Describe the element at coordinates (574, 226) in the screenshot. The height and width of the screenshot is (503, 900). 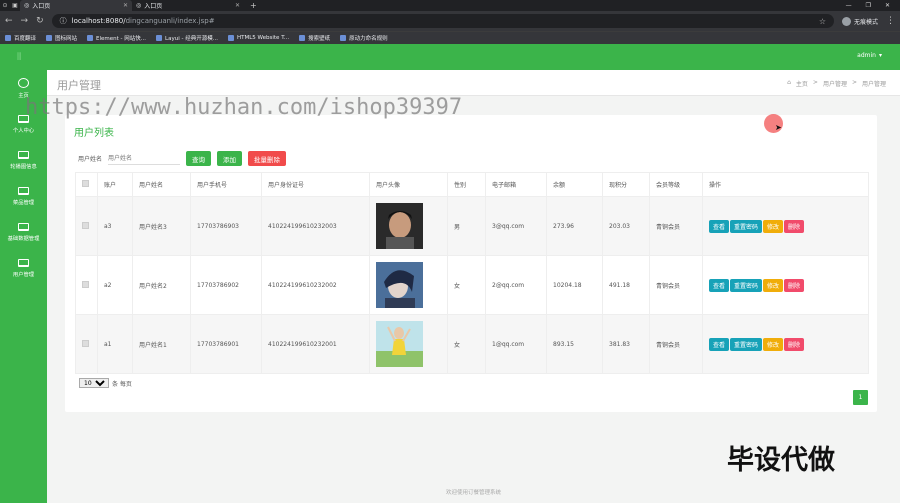
I see `cell-balance: 273.96` at that location.